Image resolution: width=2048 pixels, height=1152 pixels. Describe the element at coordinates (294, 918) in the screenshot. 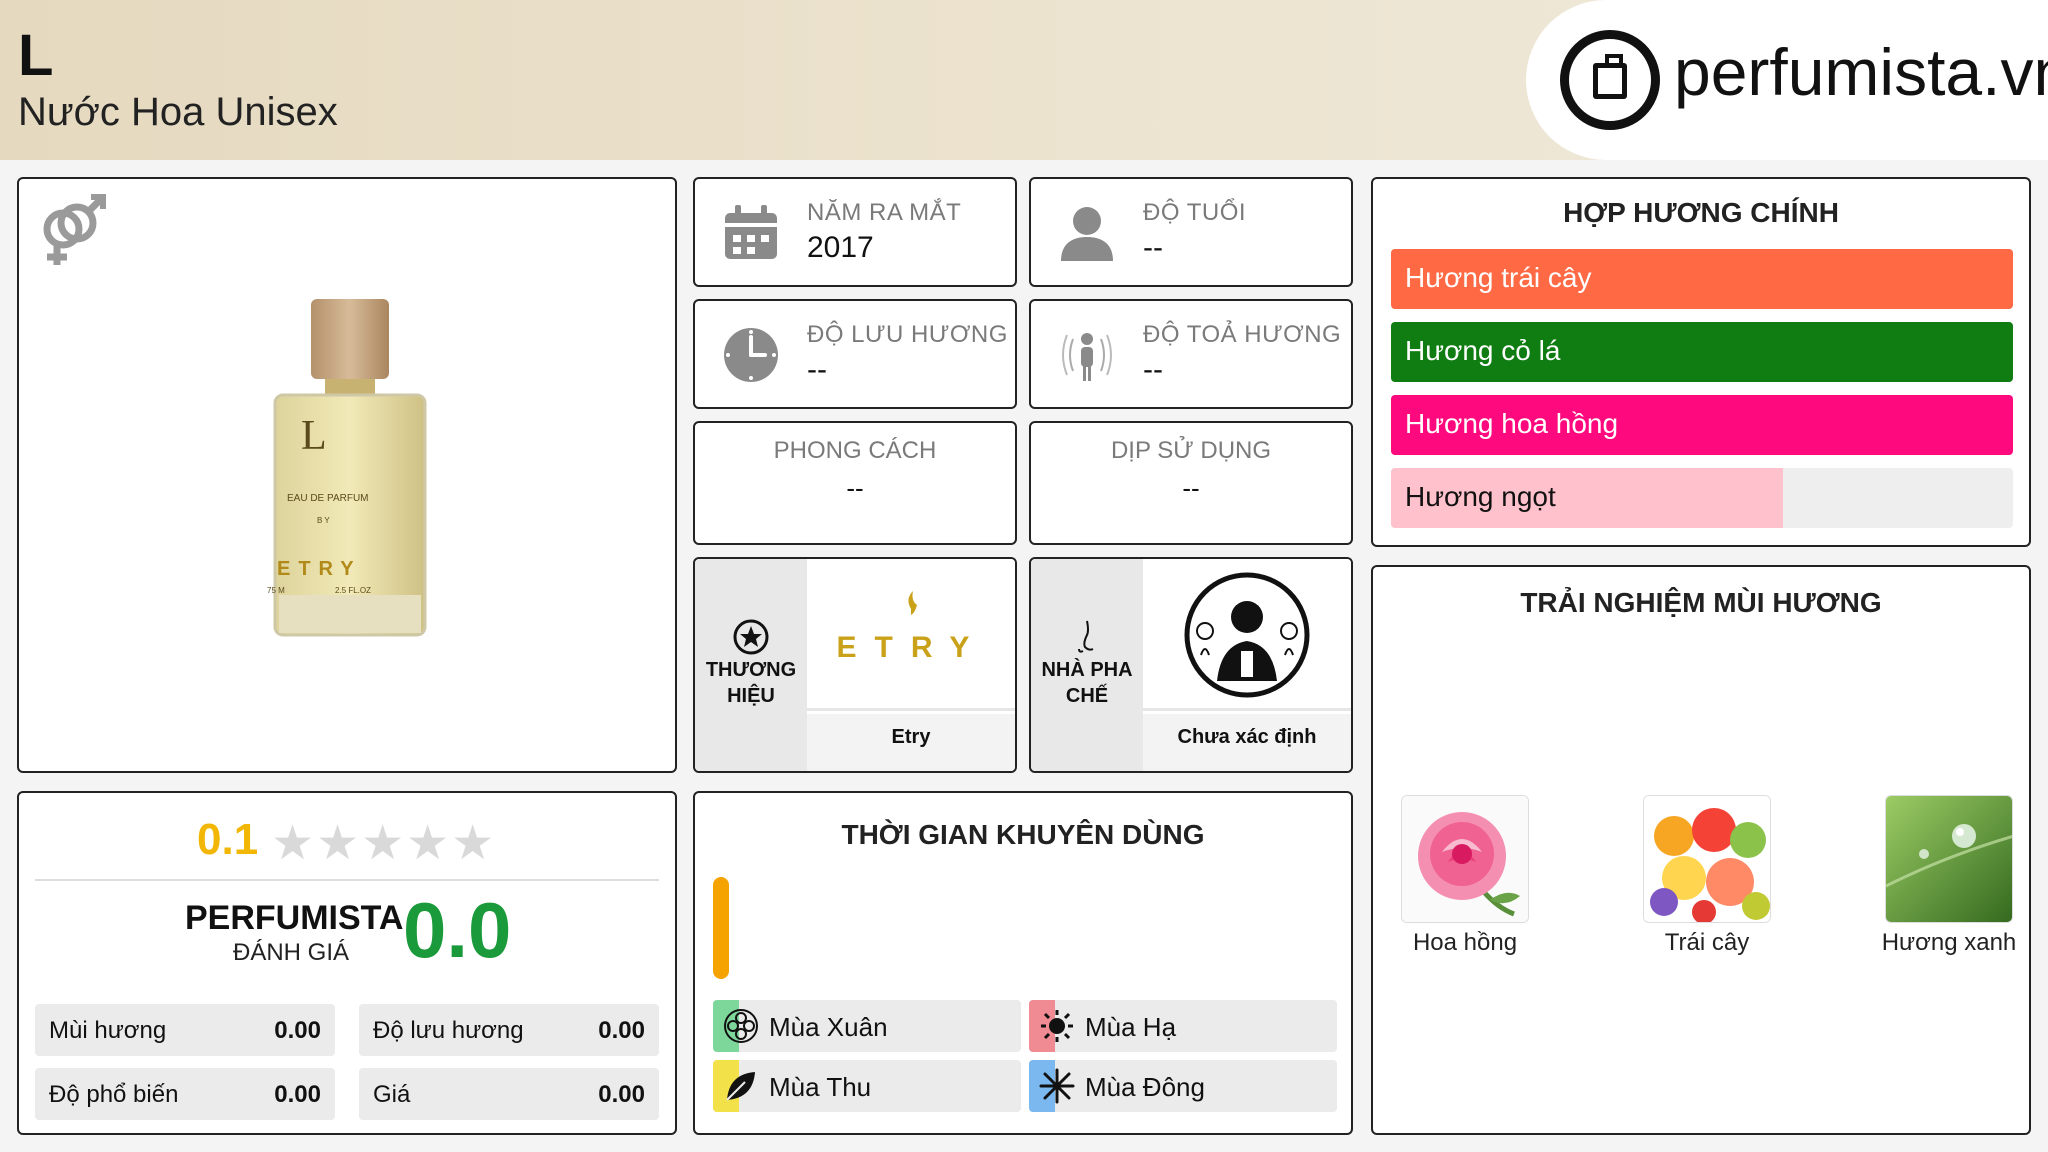

I see `perfumista-rating-title: PERFUMISTA` at that location.